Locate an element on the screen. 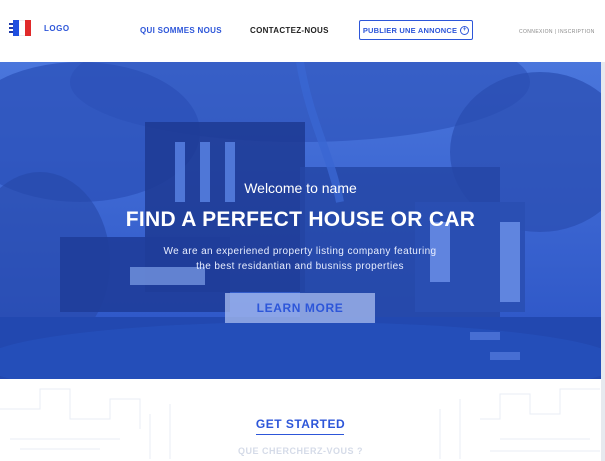  nav-link-contact: CONTACTEZ-NOUS is located at coordinates (289, 30).